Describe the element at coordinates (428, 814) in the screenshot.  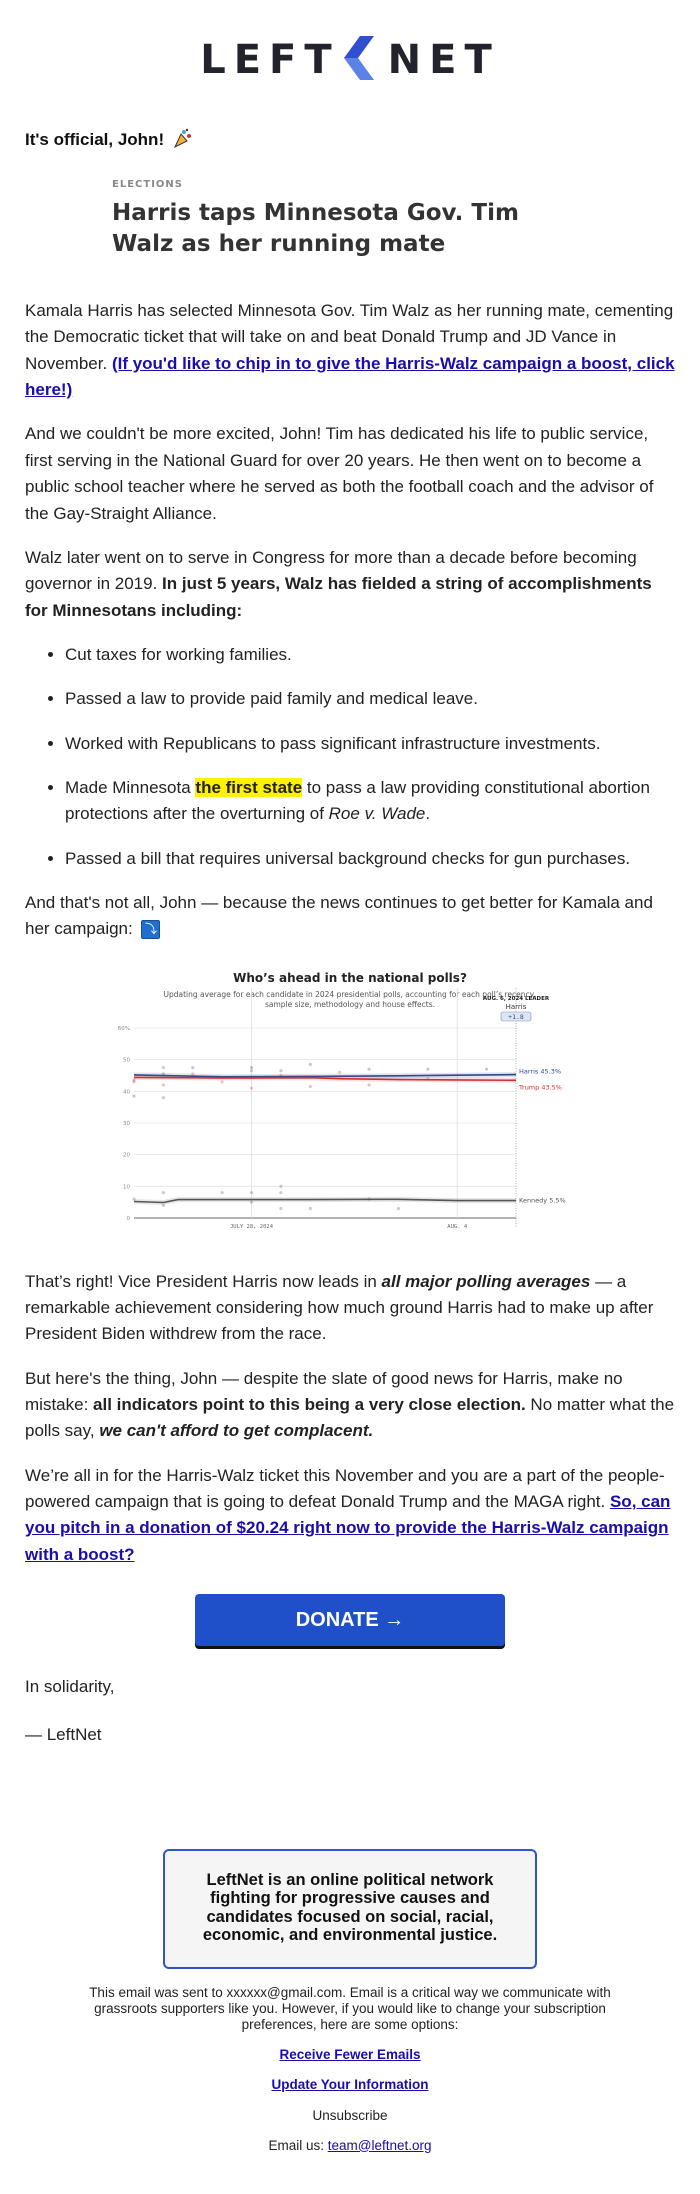
I see `item-text: .` at that location.